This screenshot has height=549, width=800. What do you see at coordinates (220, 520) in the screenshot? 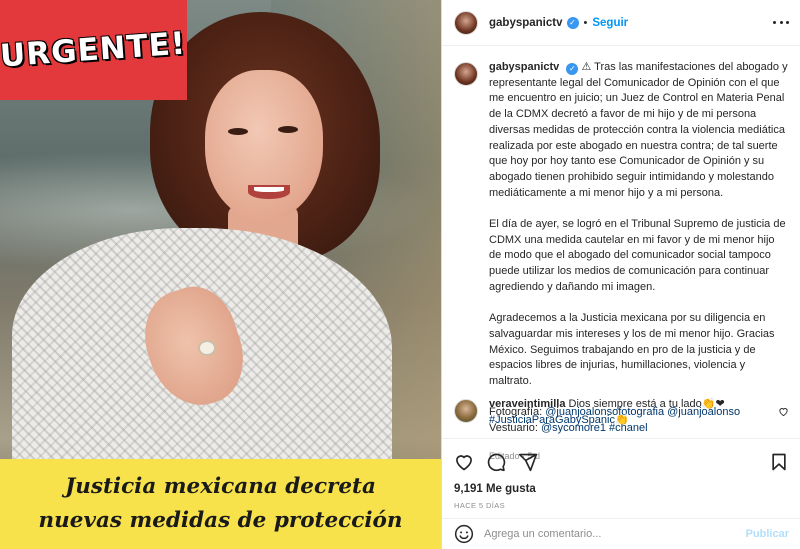
I see `headline-line-2: nuevas medidas de protección` at bounding box center [220, 520].